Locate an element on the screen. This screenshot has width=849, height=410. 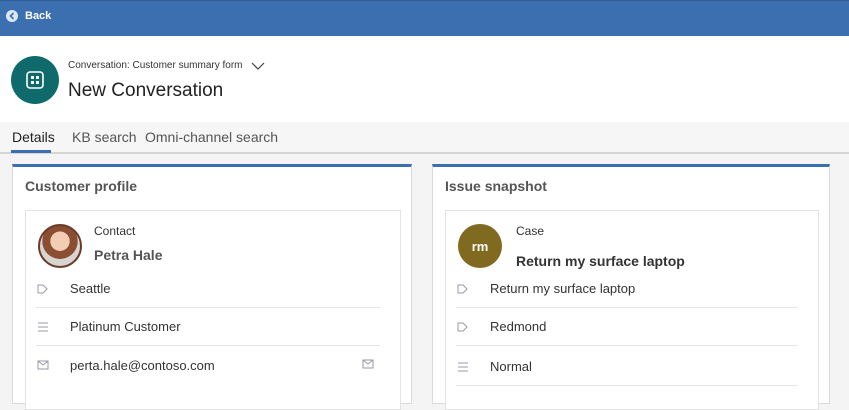
case-priority-row: Normal is located at coordinates (627, 367).